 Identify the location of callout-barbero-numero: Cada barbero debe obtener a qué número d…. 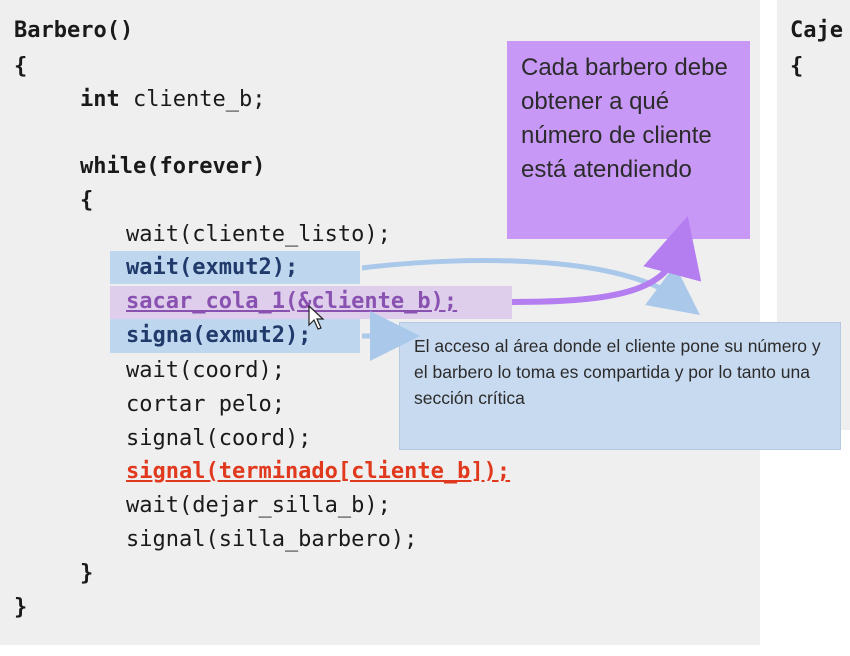
(628, 140).